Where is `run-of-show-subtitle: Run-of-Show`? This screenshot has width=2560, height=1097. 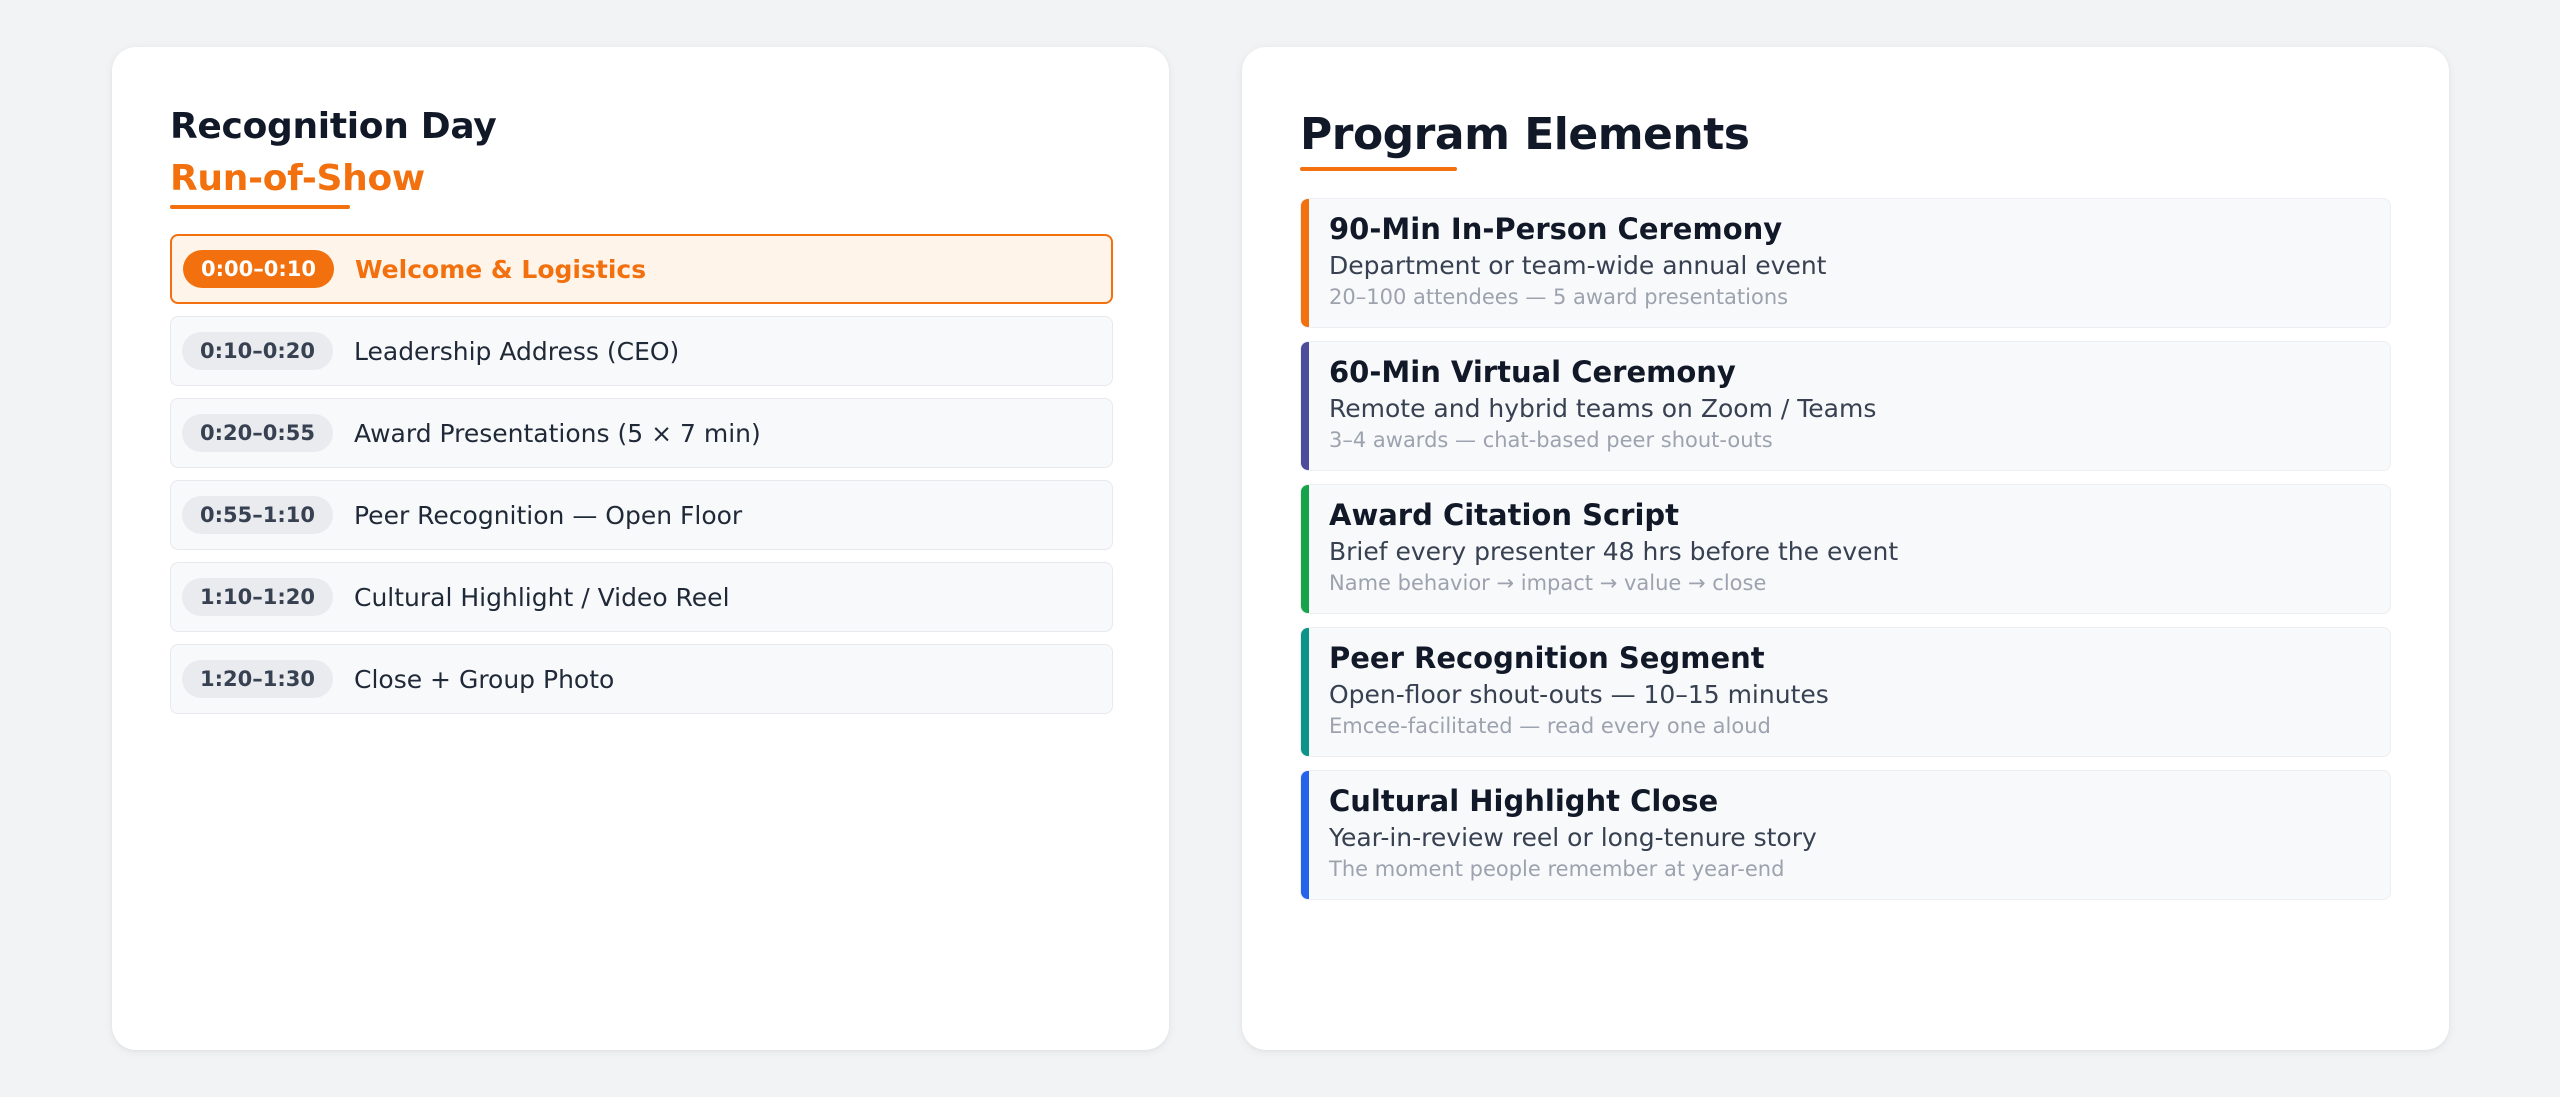
run-of-show-subtitle: Run-of-Show is located at coordinates (297, 178).